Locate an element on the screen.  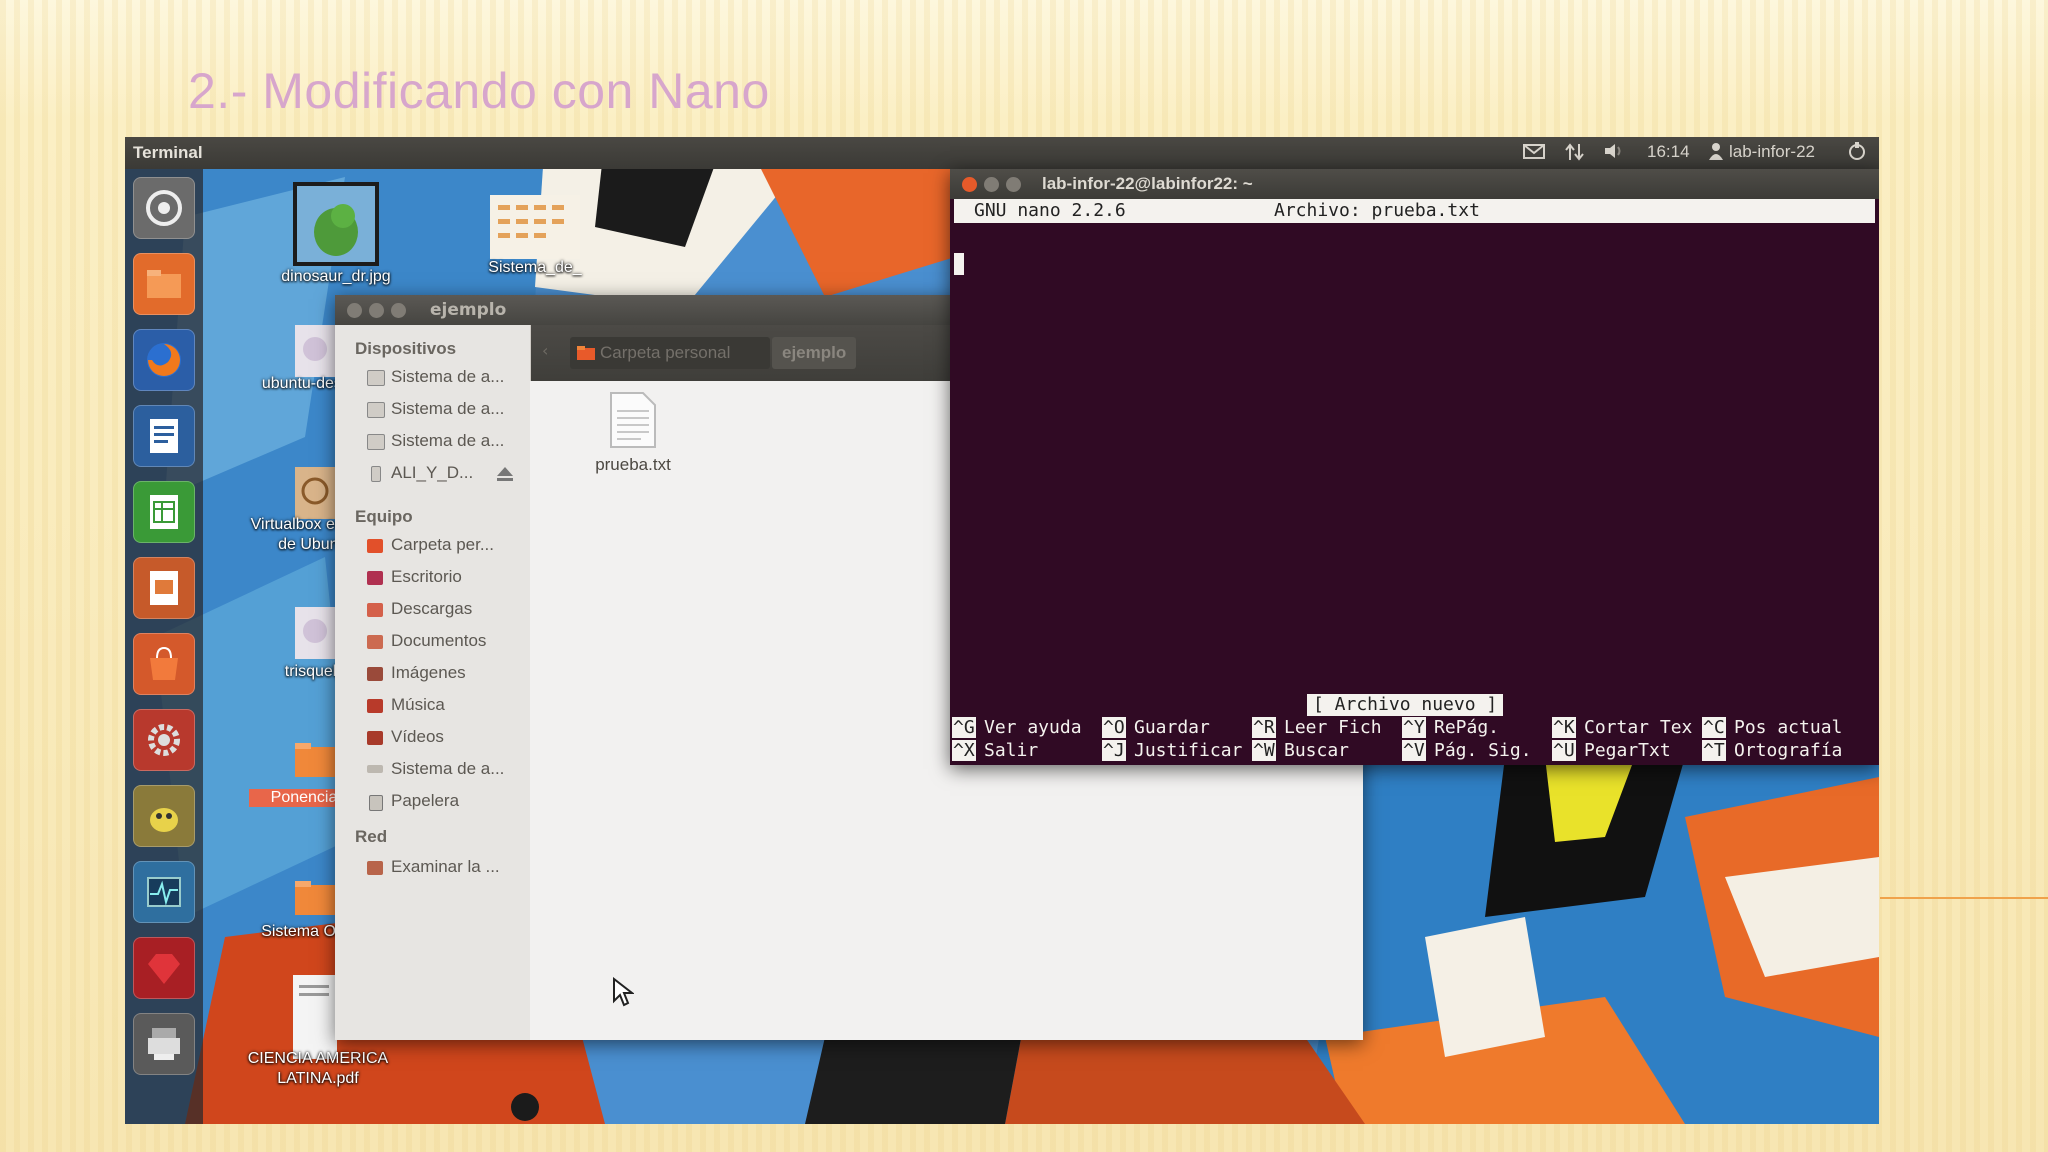
network-icon is located at coordinates (1575, 154).